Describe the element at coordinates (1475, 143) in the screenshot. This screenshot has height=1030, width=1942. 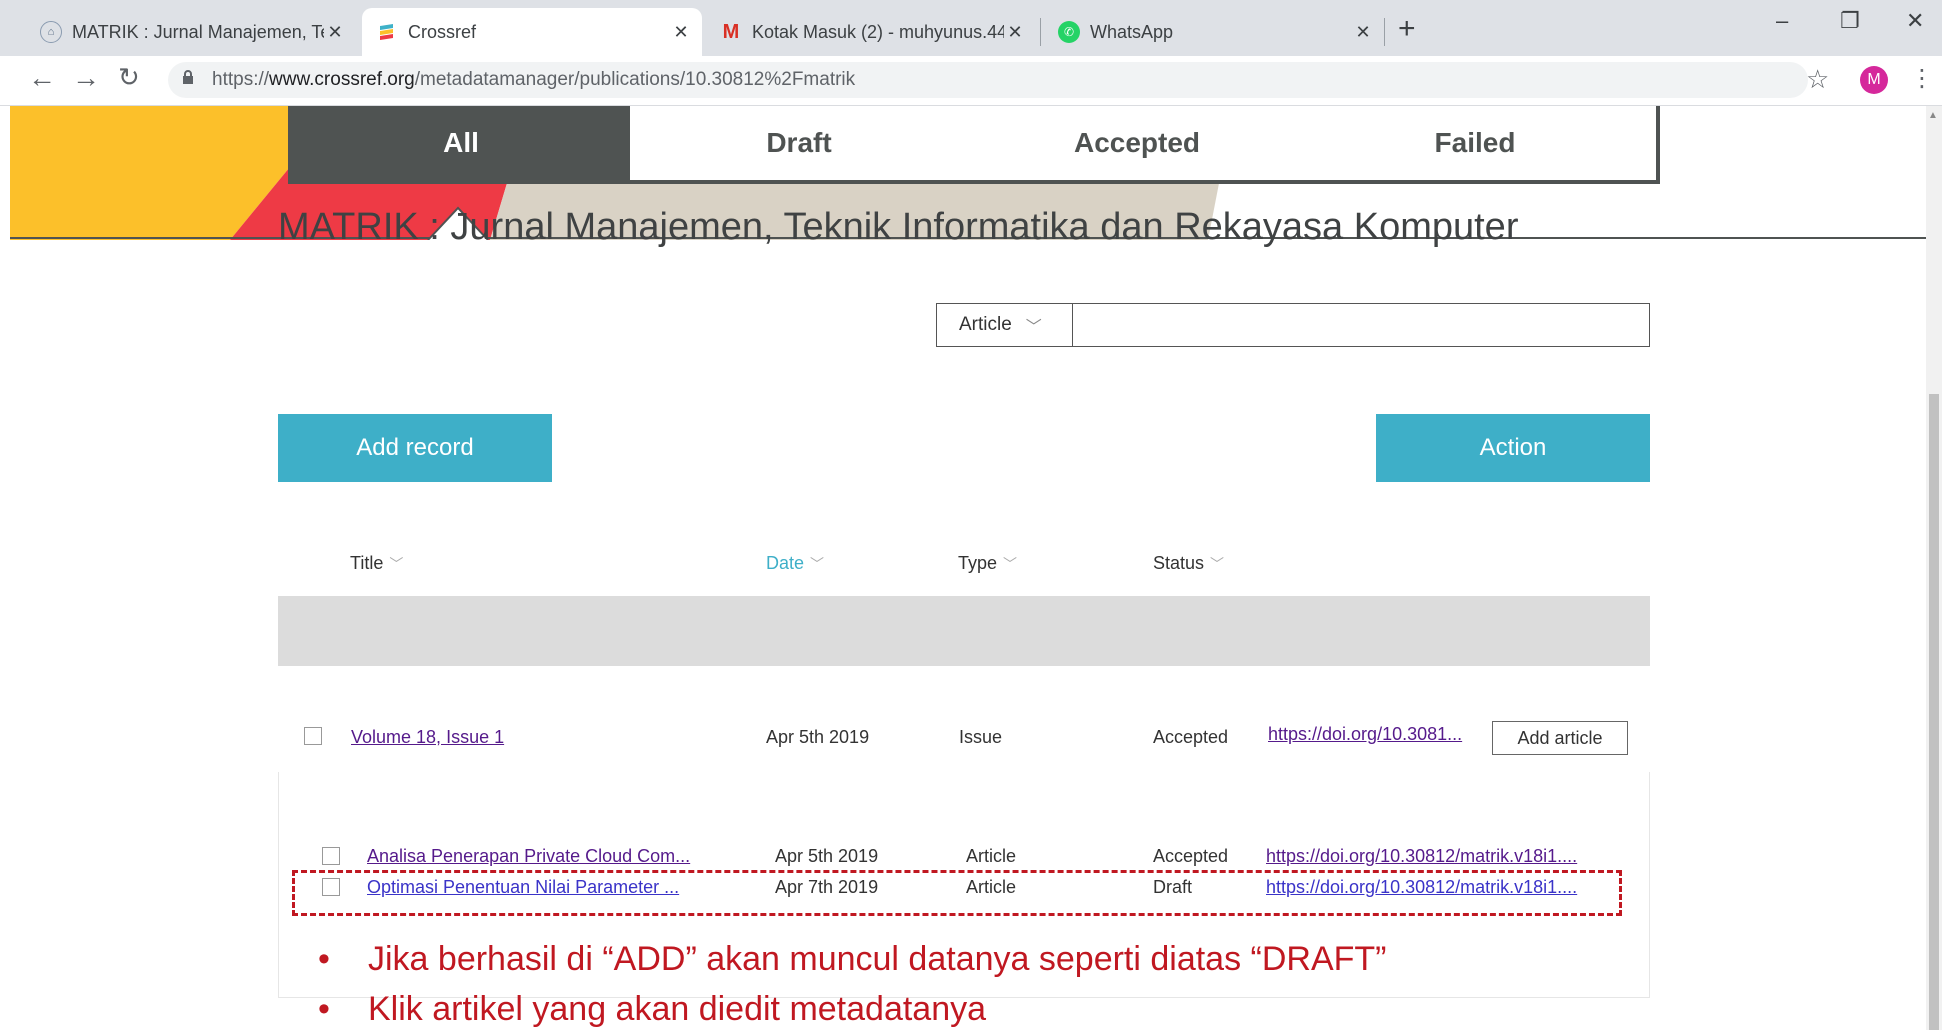
I see `tab-failed: Failed` at that location.